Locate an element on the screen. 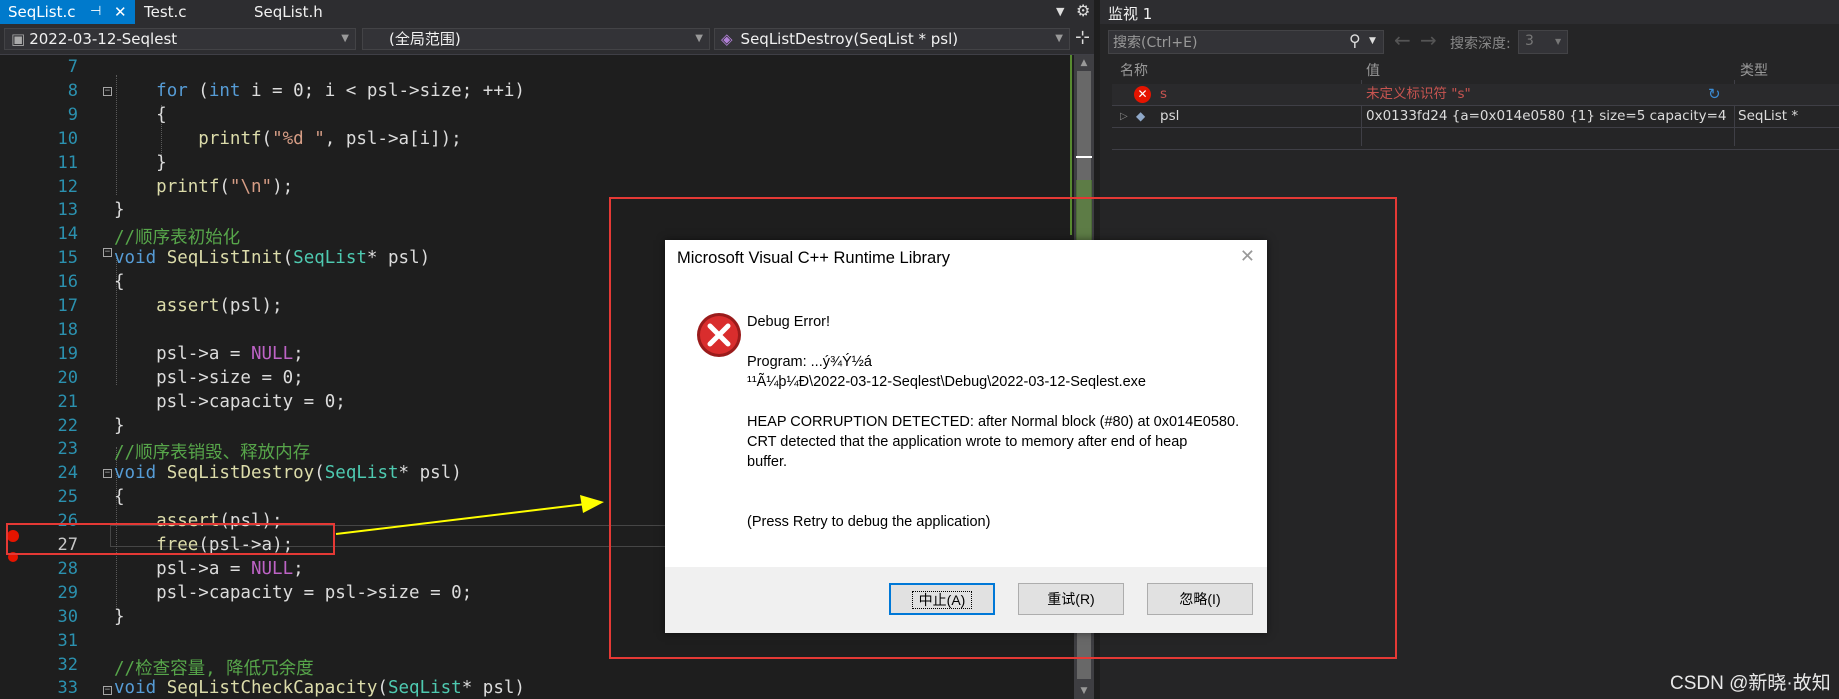 This screenshot has width=1839, height=699. scroll-down-icon: ▼ is located at coordinates (1084, 691).